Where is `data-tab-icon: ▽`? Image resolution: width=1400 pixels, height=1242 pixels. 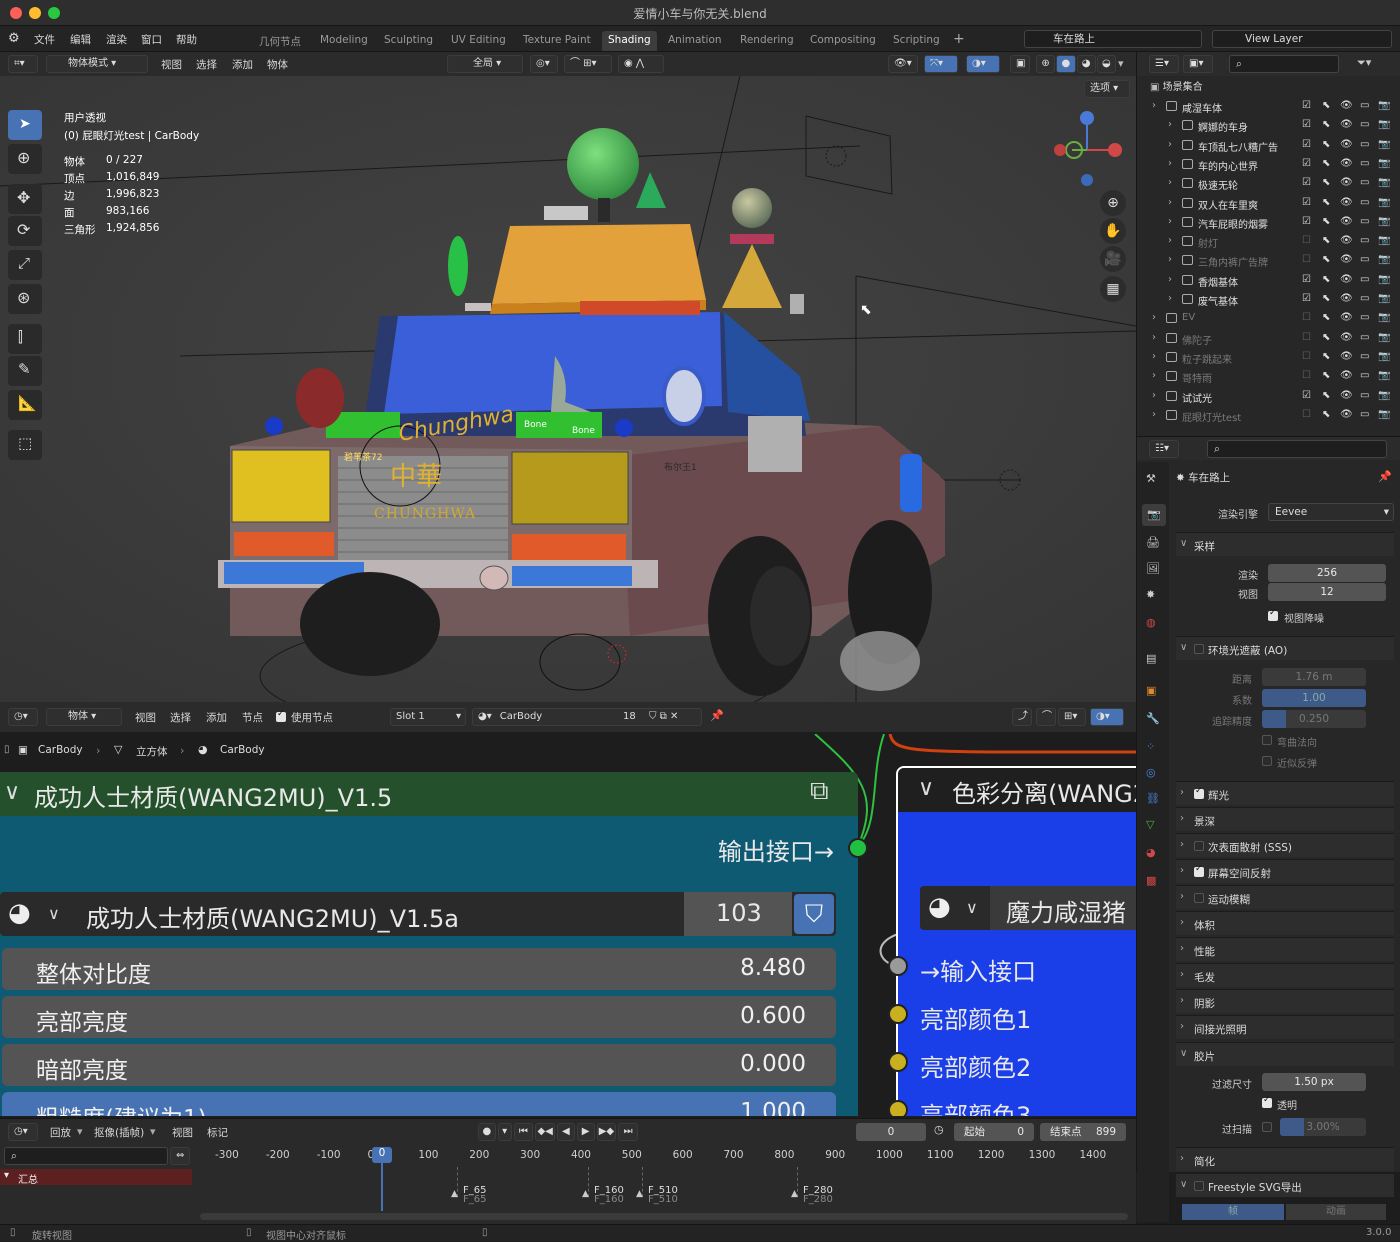
data-tab-icon: ▽ is located at coordinates (1150, 824).